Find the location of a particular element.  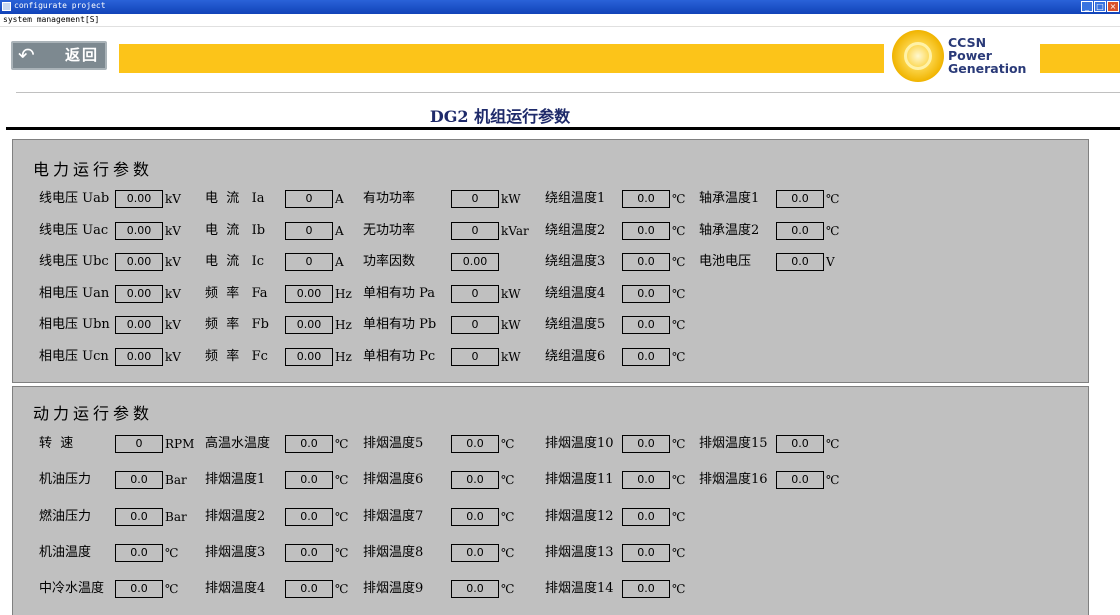

param-label: 电 流 Ia is located at coordinates (235, 198).